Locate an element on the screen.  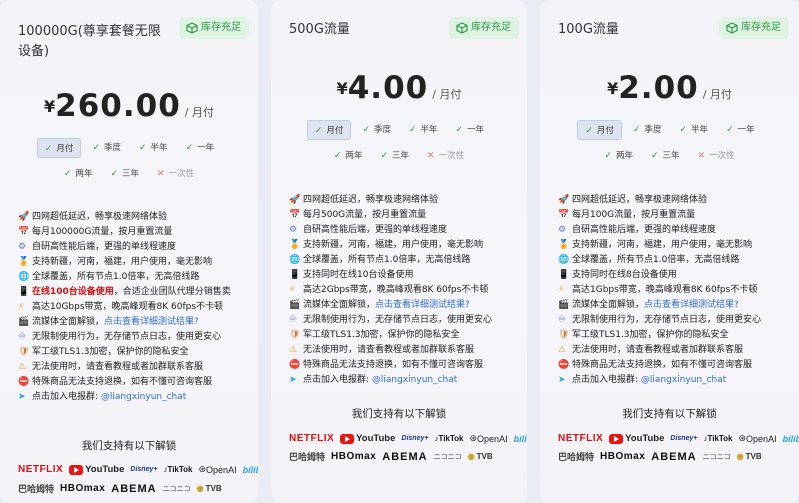
feature-item: ♾ 无限制使用行为，无存储节点日志，使用更安心 is located at coordinates (675, 320).